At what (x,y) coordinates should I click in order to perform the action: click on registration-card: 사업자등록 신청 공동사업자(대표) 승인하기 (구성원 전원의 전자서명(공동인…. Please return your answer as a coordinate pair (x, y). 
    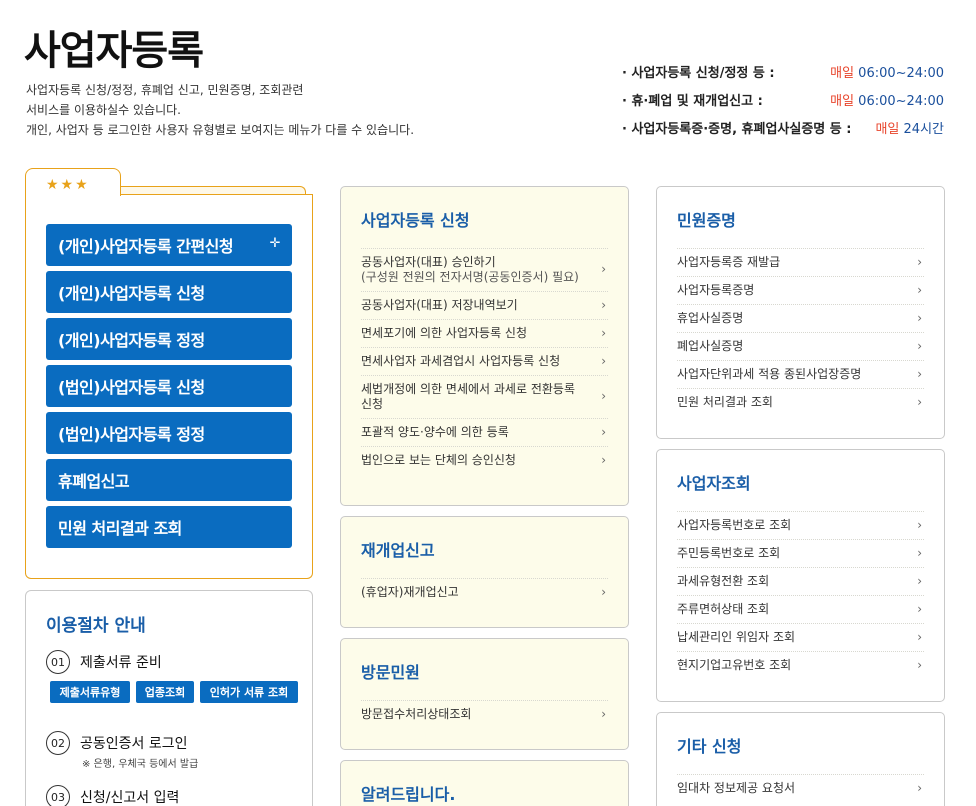
    Looking at the image, I should click on (484, 346).